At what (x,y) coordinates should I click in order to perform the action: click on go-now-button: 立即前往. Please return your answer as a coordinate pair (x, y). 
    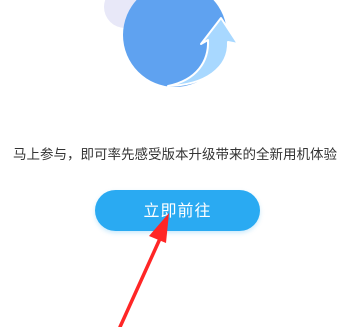
    Looking at the image, I should click on (177, 210).